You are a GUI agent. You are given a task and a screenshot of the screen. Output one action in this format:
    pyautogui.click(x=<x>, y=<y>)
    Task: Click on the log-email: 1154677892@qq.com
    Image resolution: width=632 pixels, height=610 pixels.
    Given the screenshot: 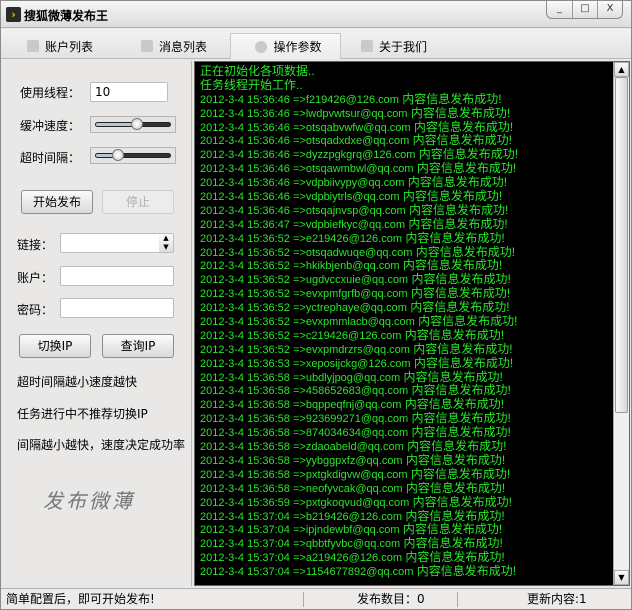 What is the action you would take?
    pyautogui.click(x=359, y=572)
    